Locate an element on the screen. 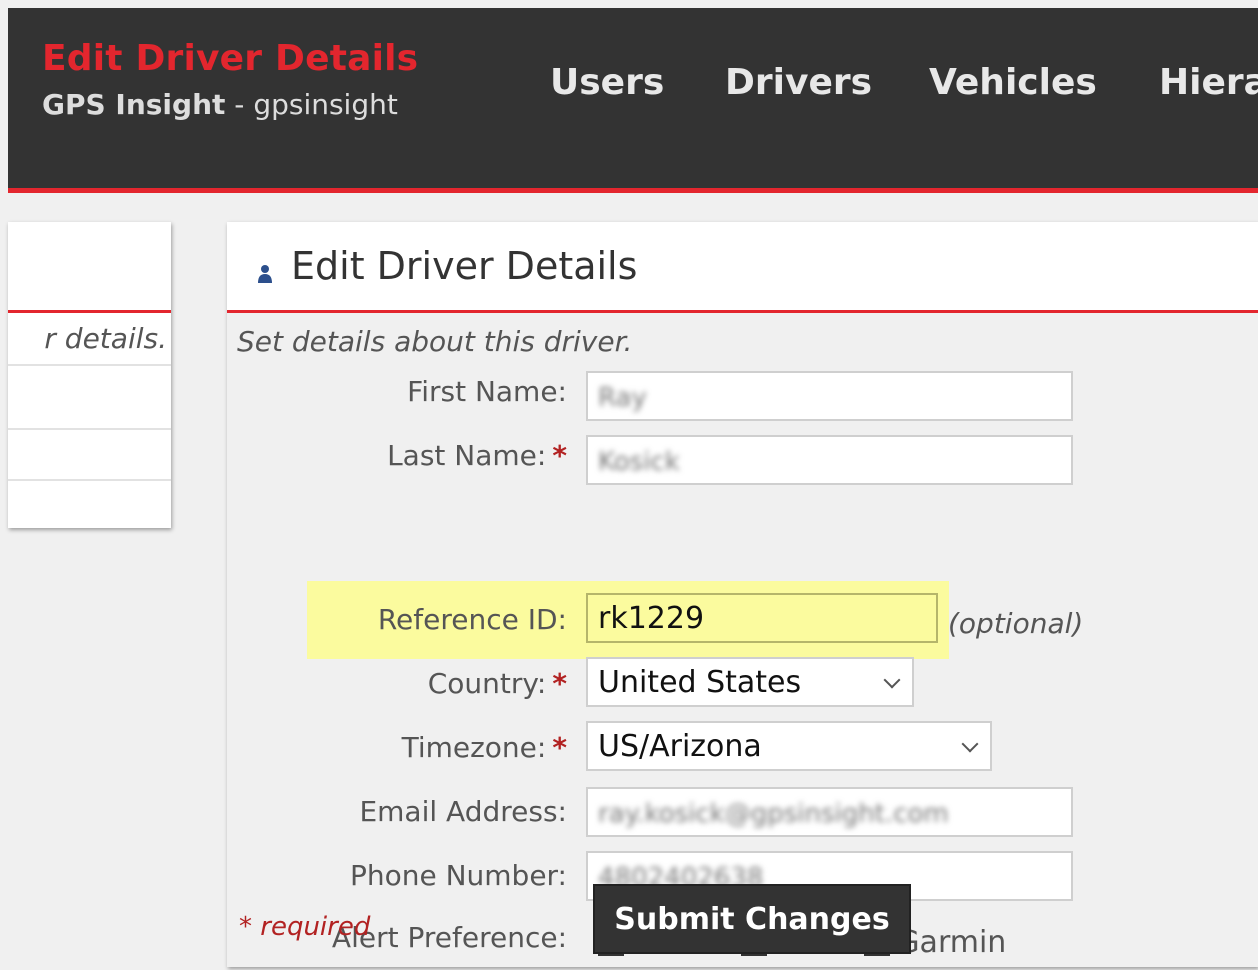 The width and height of the screenshot is (1258, 970). last-name-input: Kosick is located at coordinates (829, 460).